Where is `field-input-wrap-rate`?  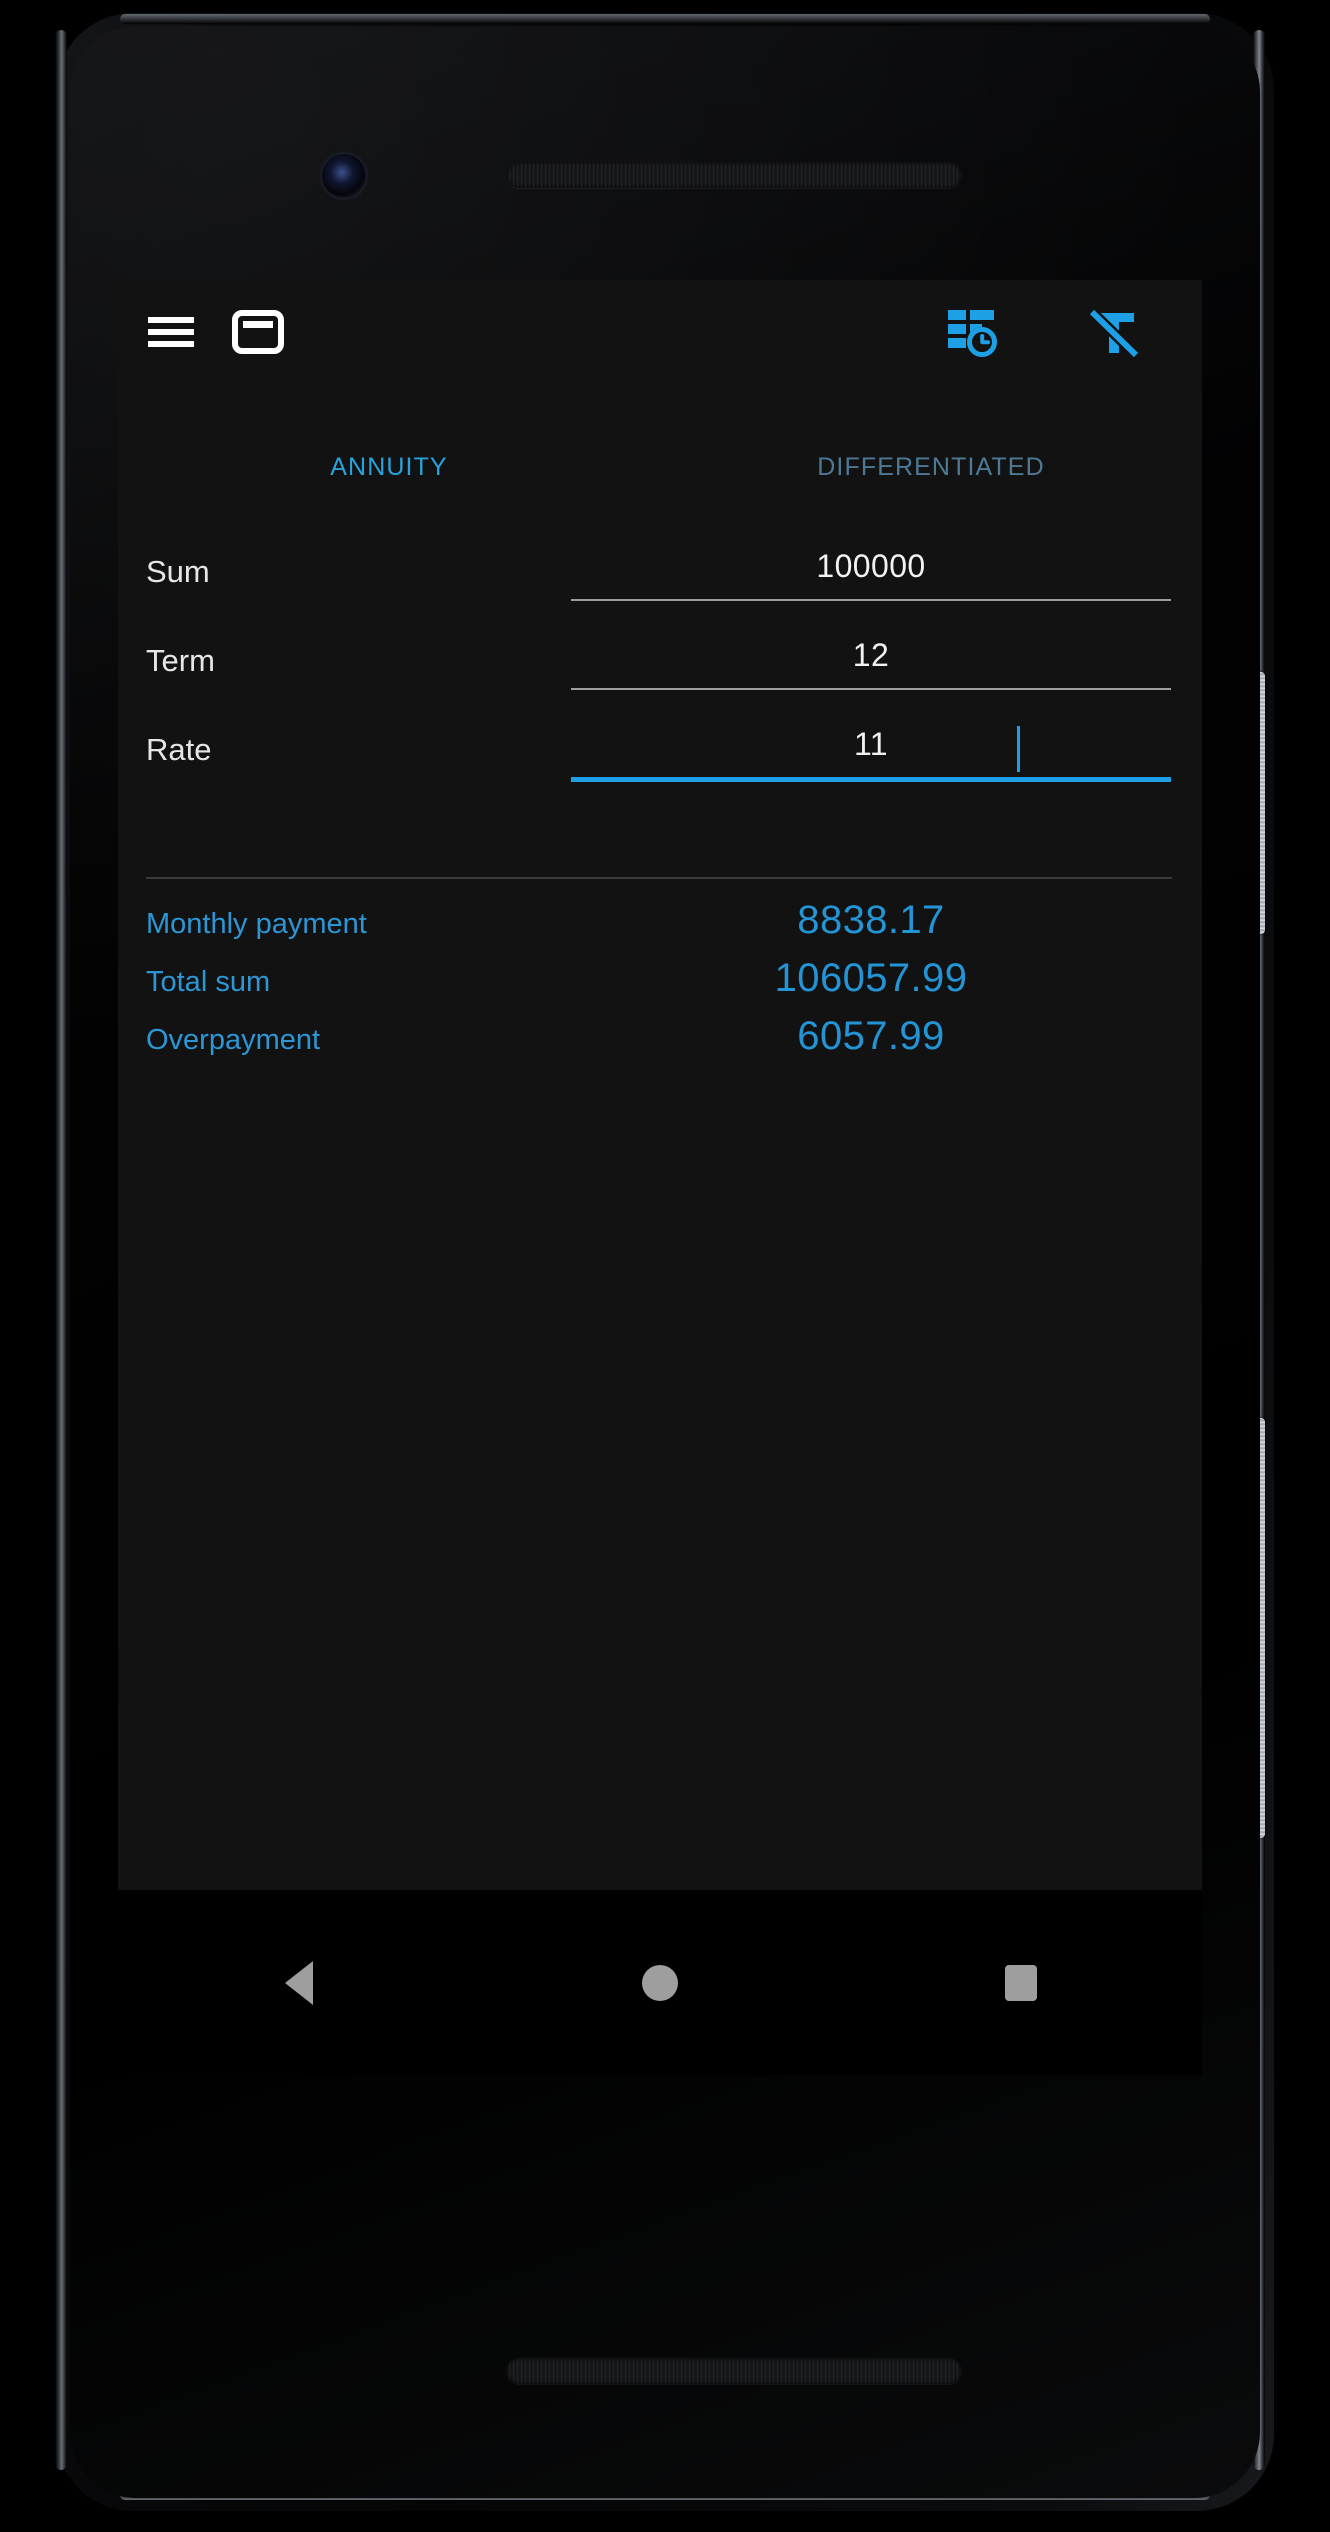 field-input-wrap-rate is located at coordinates (871, 754).